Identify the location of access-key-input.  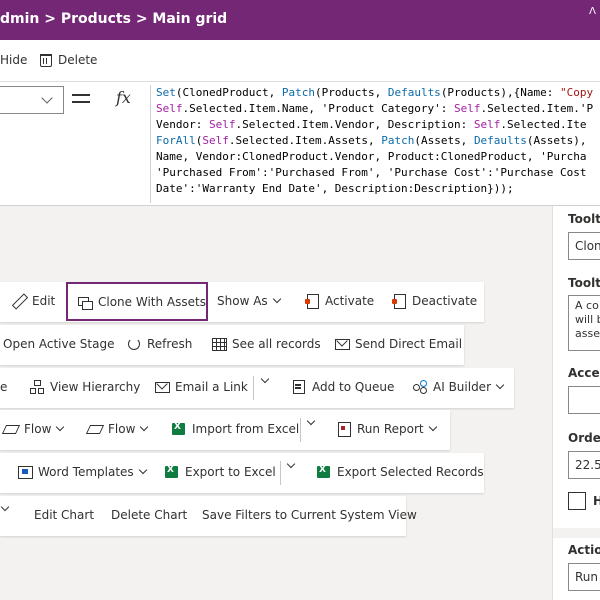
(584, 400).